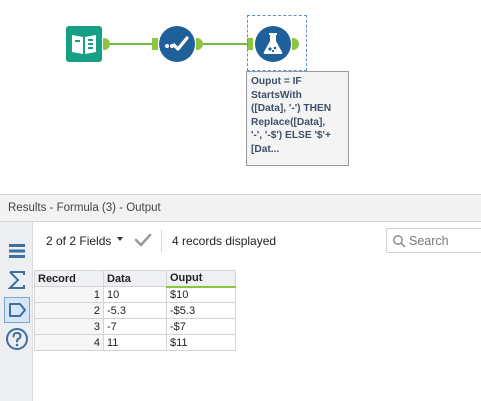  I want to click on fields-dropdown: 2 of 2 Fields, so click(78, 241).